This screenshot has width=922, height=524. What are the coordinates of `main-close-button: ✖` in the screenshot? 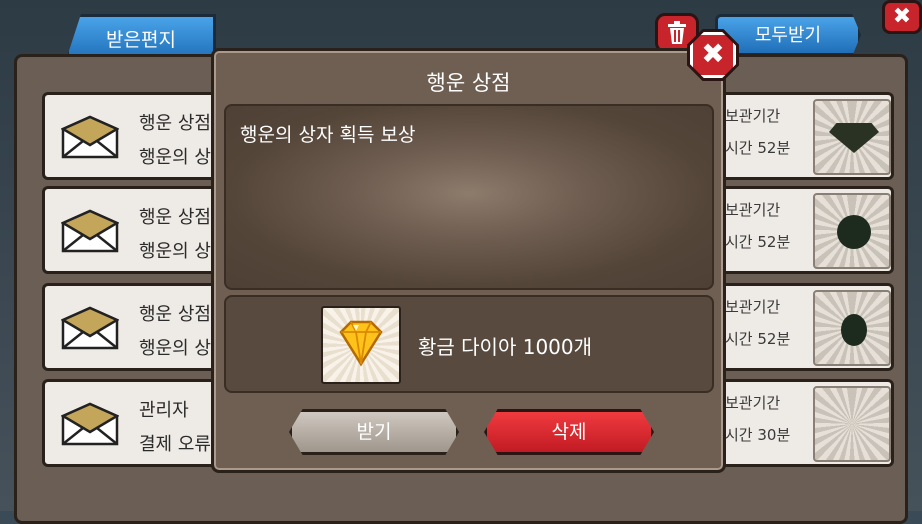 It's located at (902, 17).